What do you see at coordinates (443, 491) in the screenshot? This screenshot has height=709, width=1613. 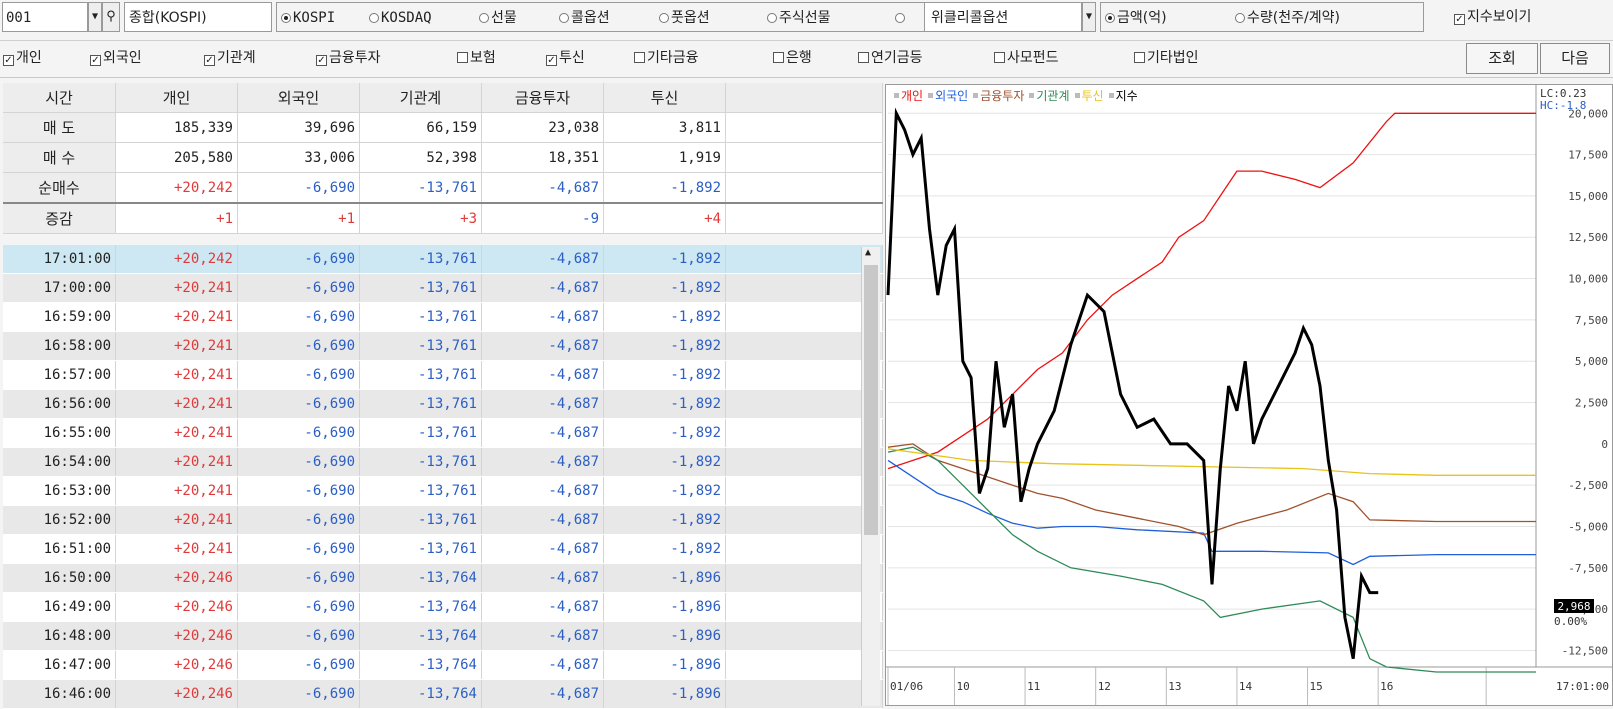 I see `table-row: 16:53:00 +20,241 -6,690 -13,761 -4,687 -1,892` at bounding box center [443, 491].